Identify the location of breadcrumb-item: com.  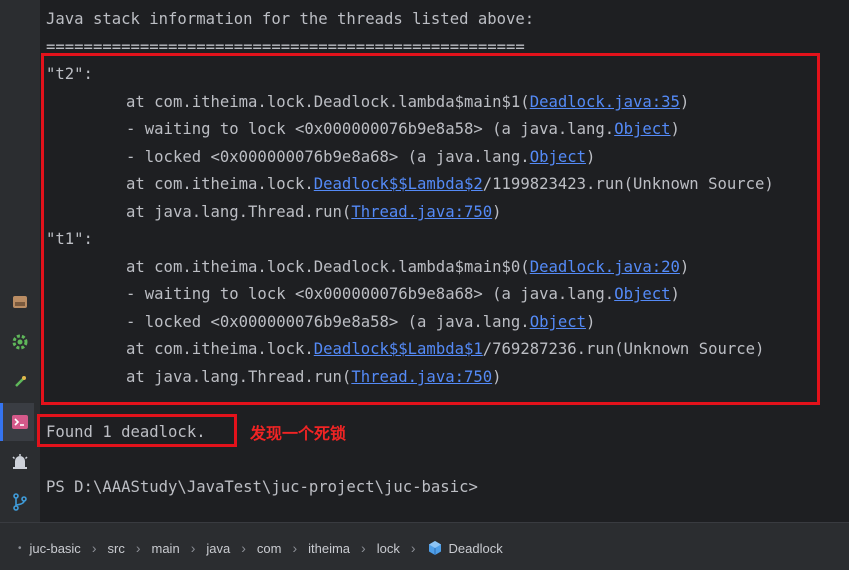
(269, 548).